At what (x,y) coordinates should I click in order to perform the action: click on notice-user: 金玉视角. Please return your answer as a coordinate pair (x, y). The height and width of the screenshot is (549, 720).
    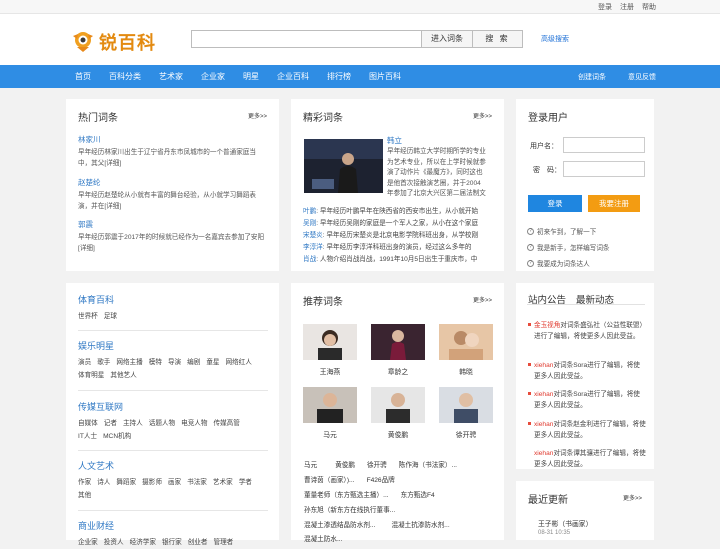
    Looking at the image, I should click on (547, 325).